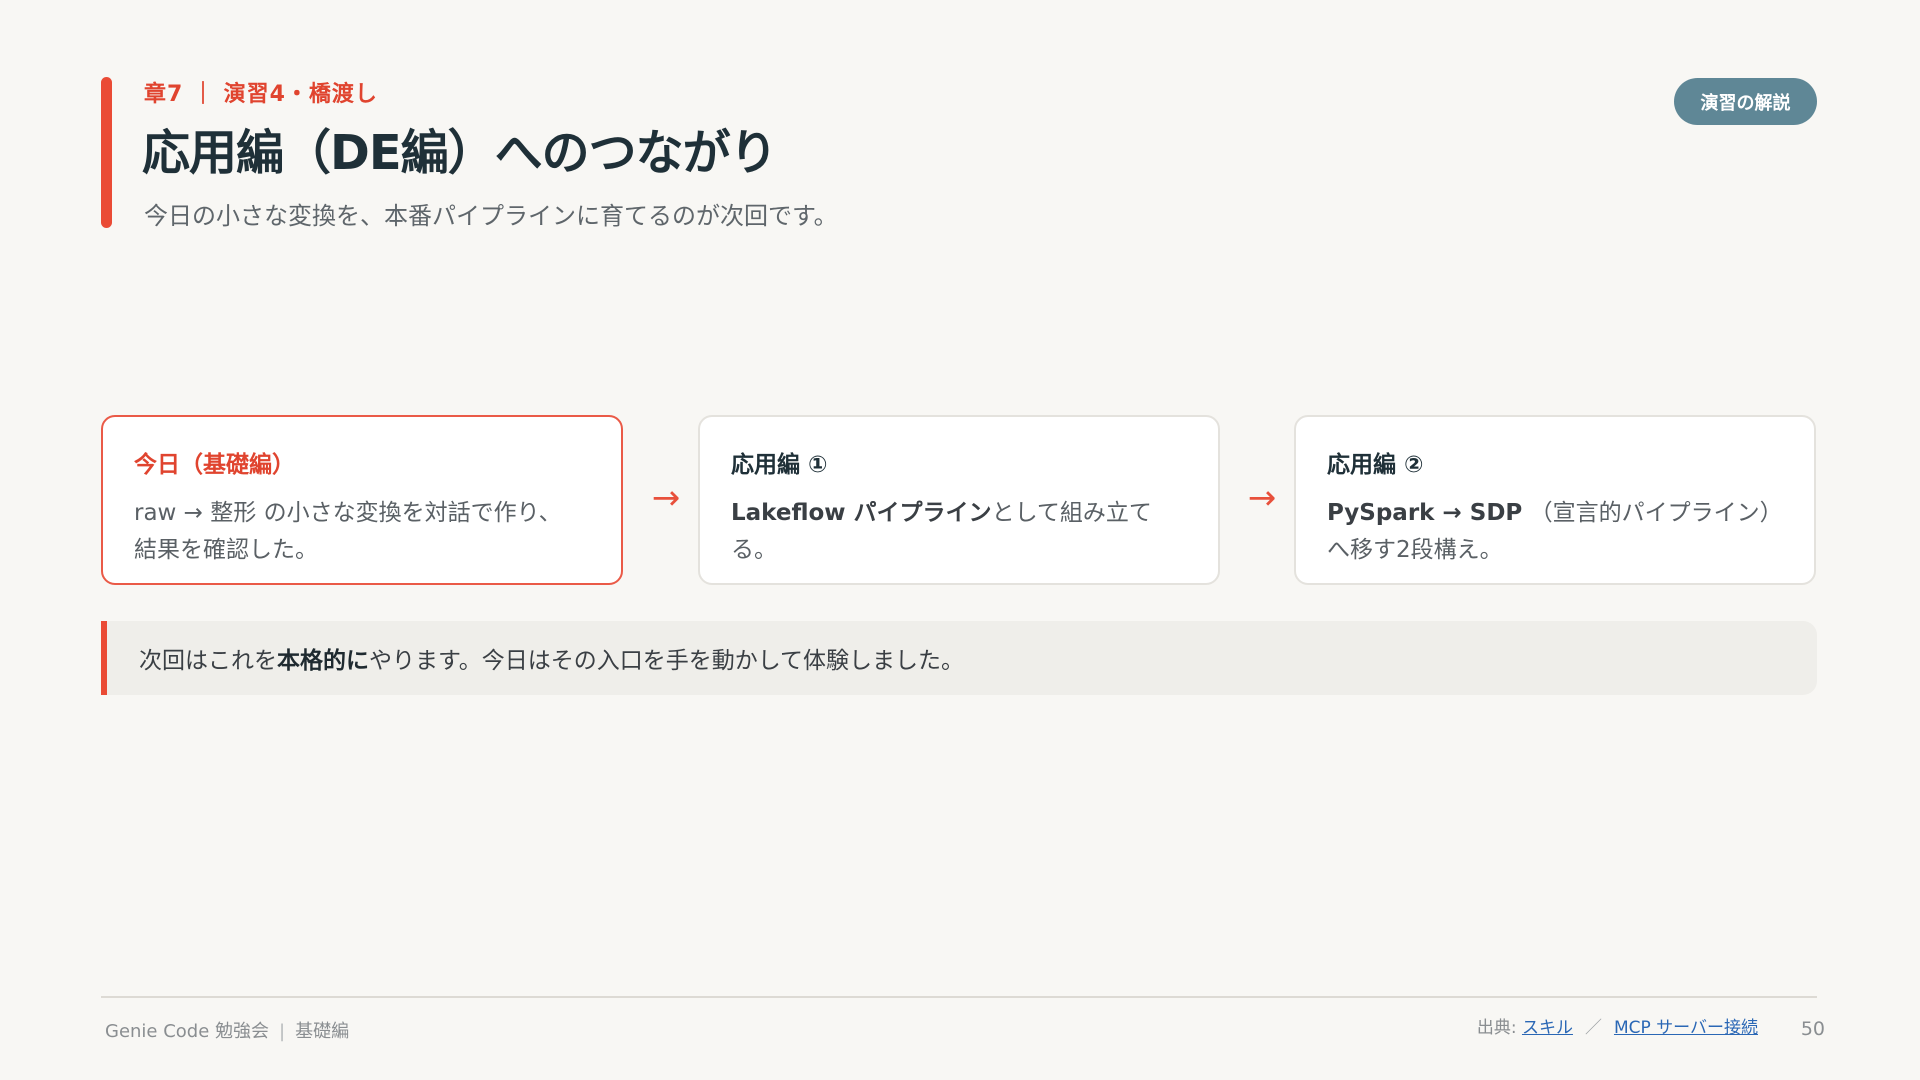  Describe the element at coordinates (208, 661) in the screenshot. I see `note-text: 次回はこれを` at that location.